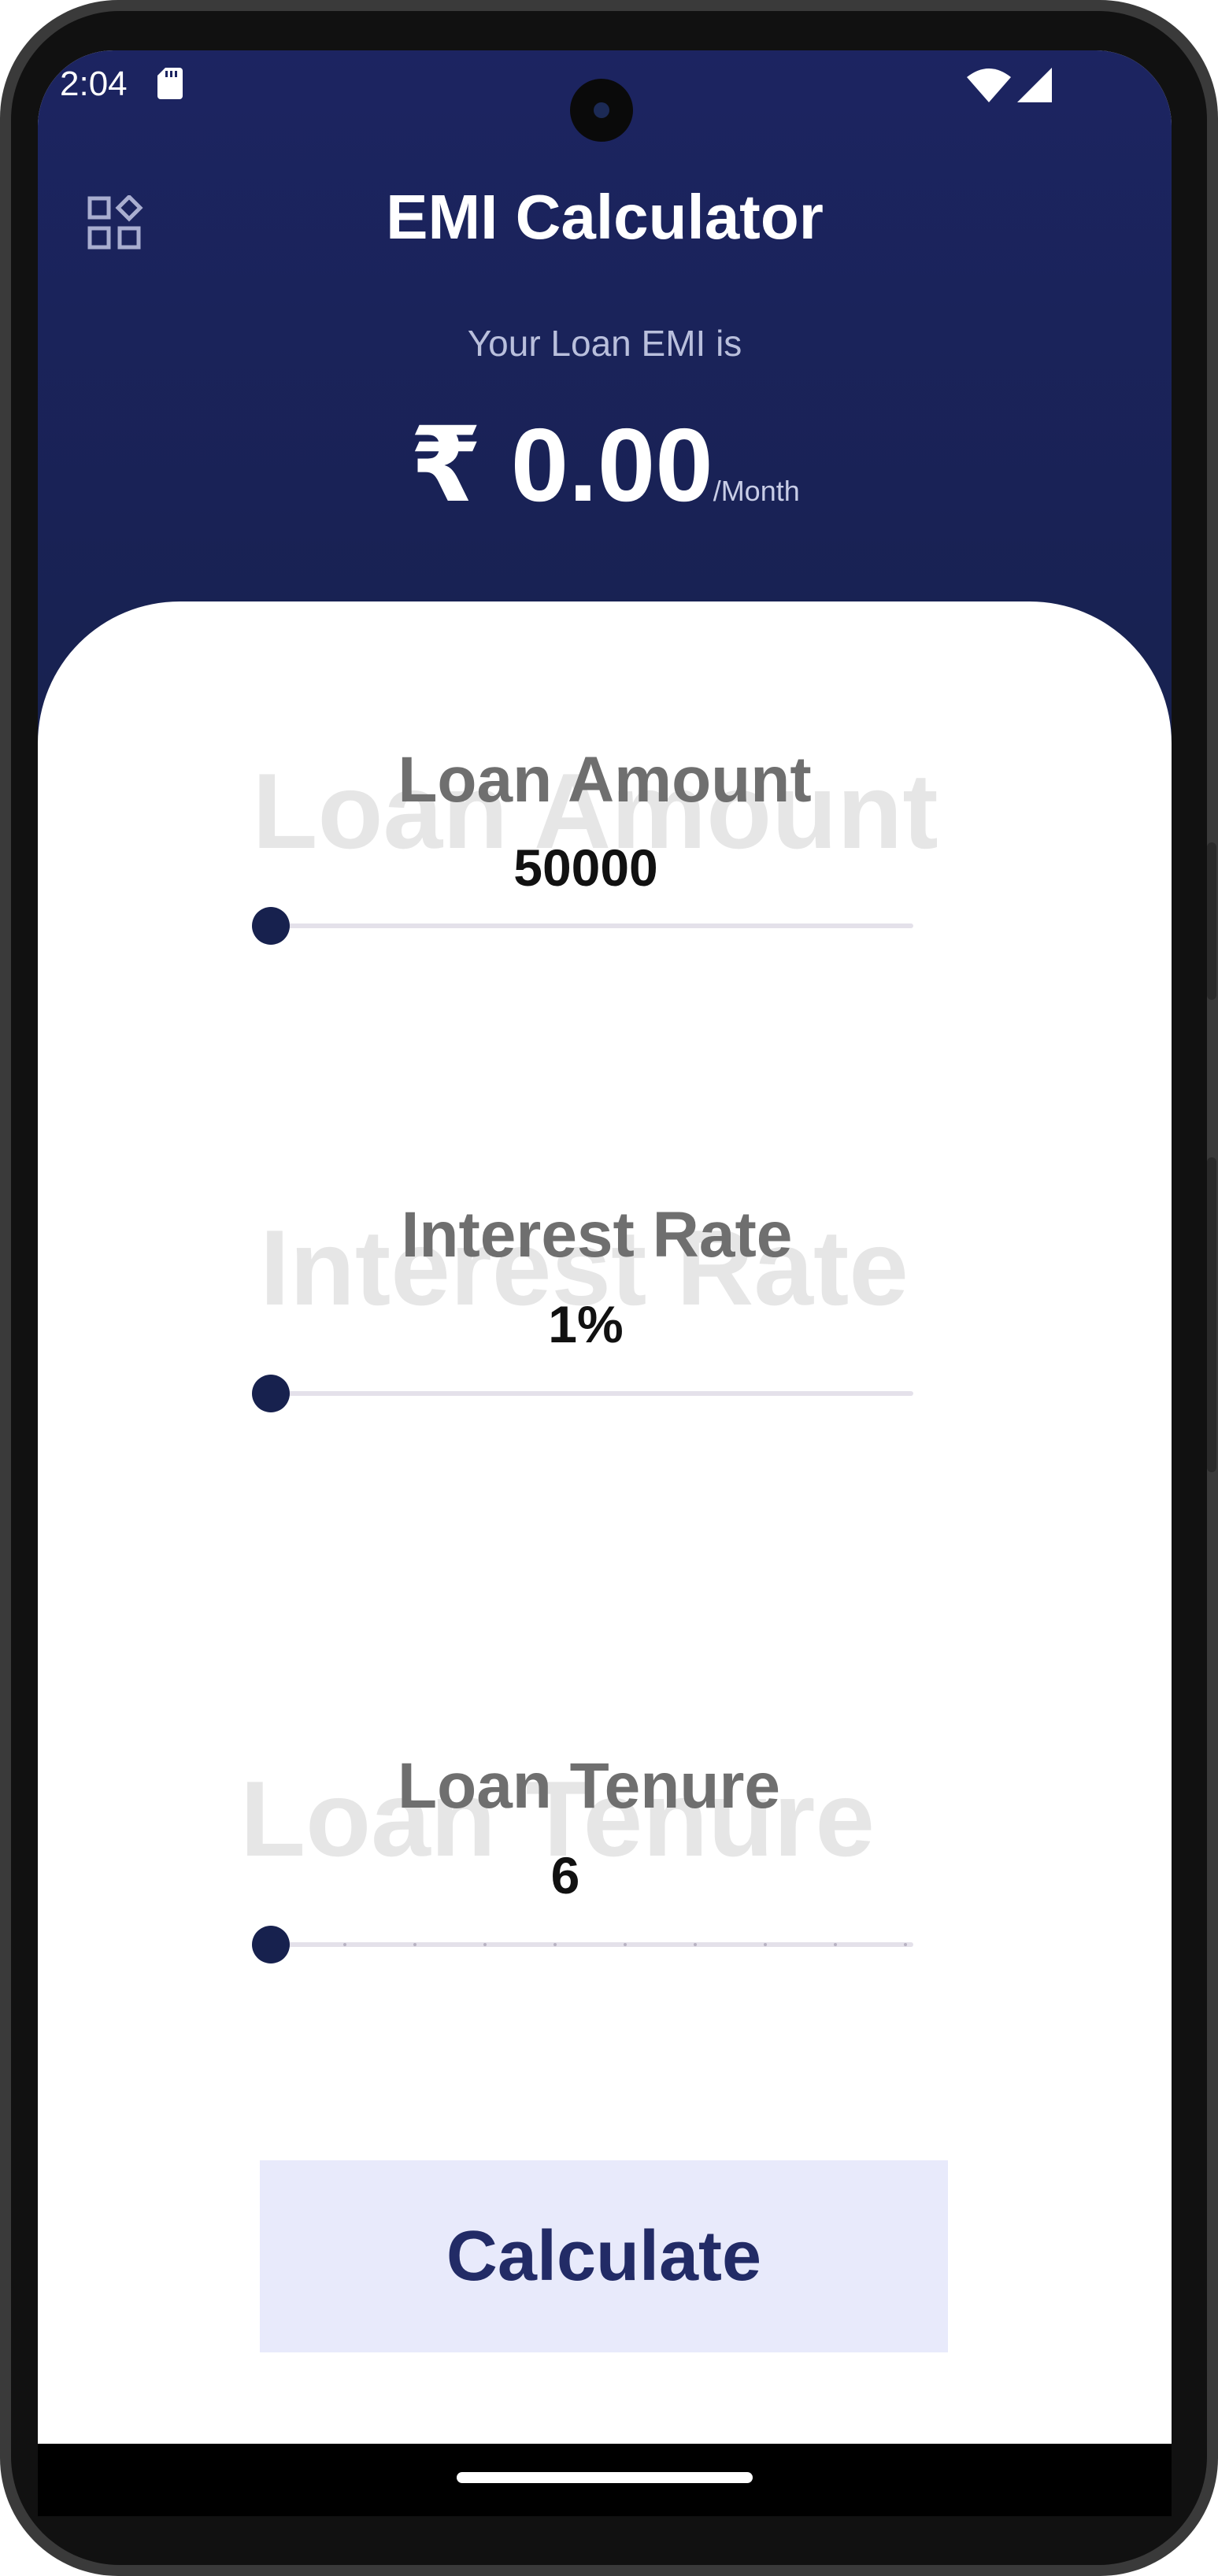  I want to click on loan-amount-title: Loan Amount, so click(605, 780).